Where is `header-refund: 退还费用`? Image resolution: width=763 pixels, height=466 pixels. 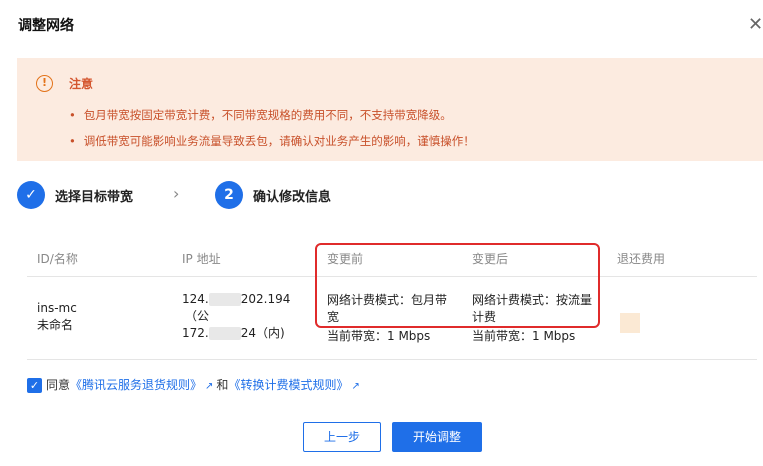
header-refund: 退还费用 is located at coordinates (641, 259).